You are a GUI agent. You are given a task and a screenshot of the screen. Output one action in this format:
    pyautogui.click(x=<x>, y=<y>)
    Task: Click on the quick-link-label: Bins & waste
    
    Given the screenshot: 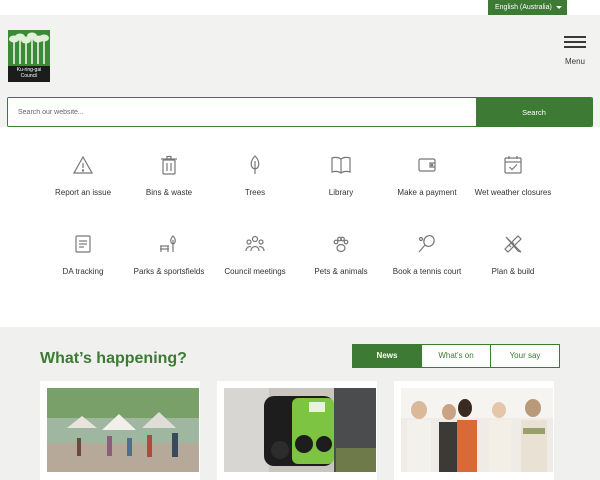 What is the action you would take?
    pyautogui.click(x=169, y=192)
    